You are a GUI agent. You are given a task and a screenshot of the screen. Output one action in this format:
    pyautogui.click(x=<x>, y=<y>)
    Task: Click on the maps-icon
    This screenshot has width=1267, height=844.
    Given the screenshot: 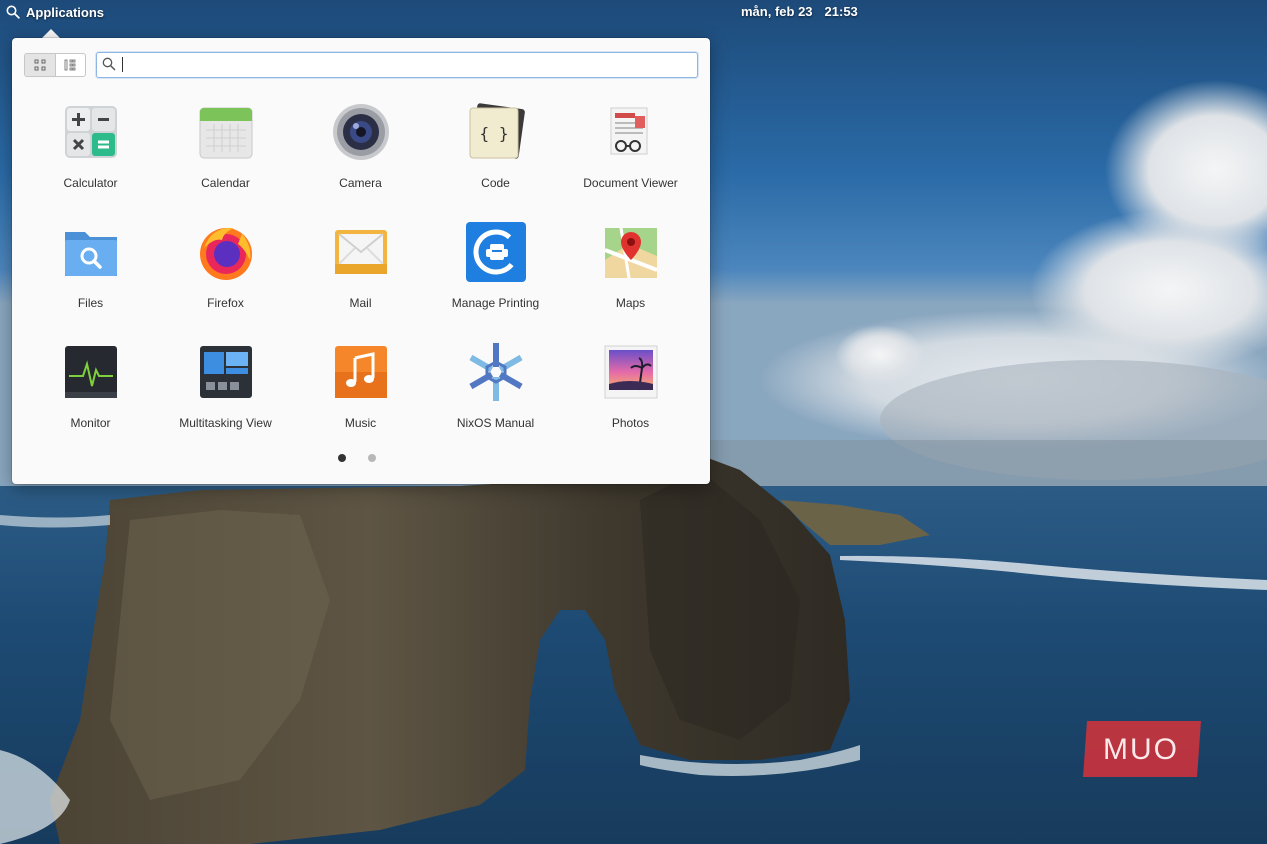 What is the action you would take?
    pyautogui.click(x=630, y=253)
    